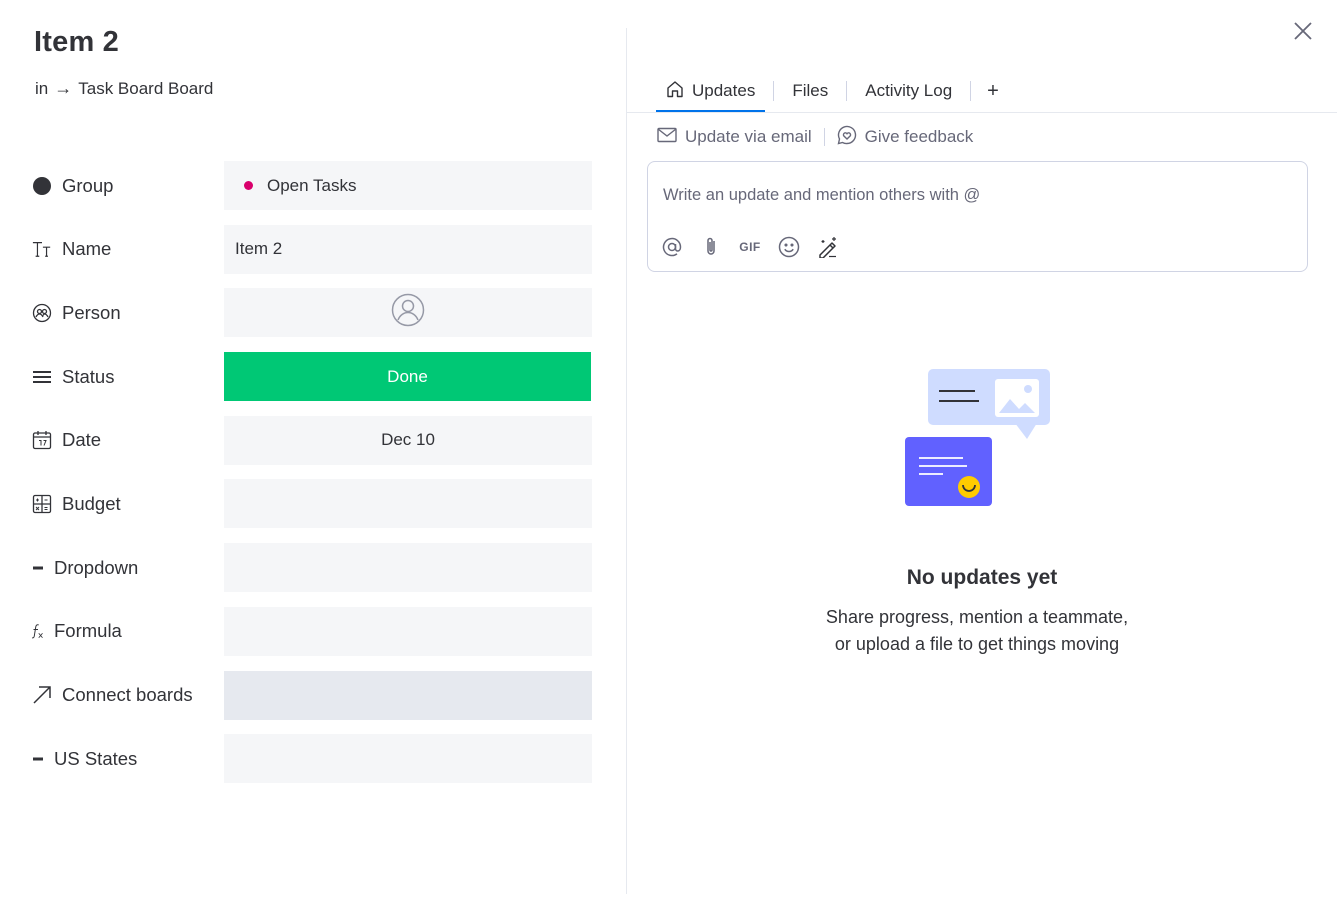 This screenshot has width=1337, height=920. What do you see at coordinates (145, 89) in the screenshot?
I see `breadcrumb-board-link: Task Board Board` at bounding box center [145, 89].